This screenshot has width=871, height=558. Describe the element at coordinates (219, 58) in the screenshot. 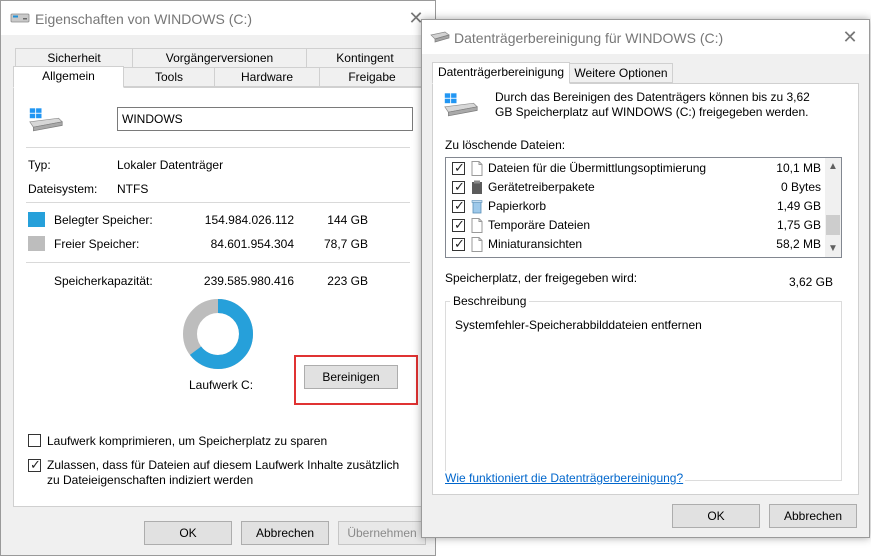

I see `tab-vorgaengerversionen: Vorgängerversionen` at that location.